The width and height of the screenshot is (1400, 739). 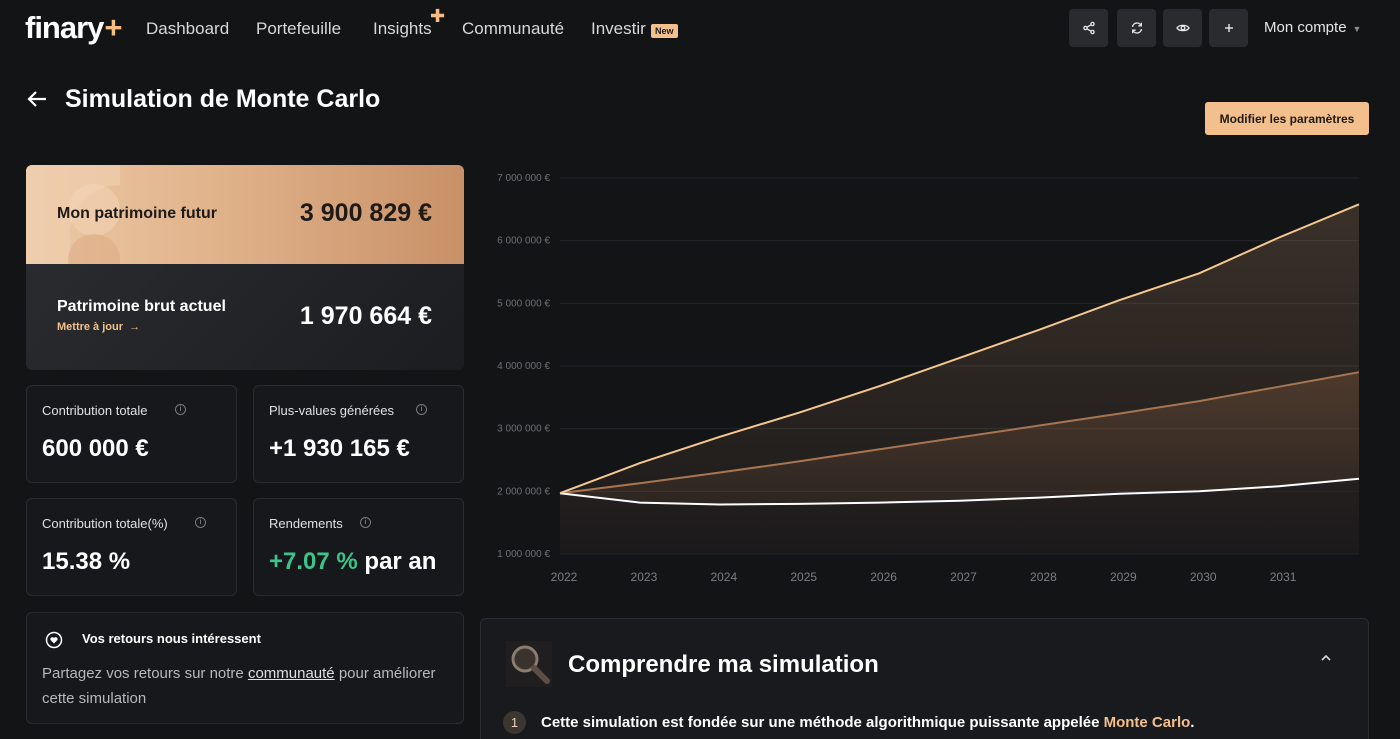 I want to click on x-tick-label: 2022, so click(x=564, y=577).